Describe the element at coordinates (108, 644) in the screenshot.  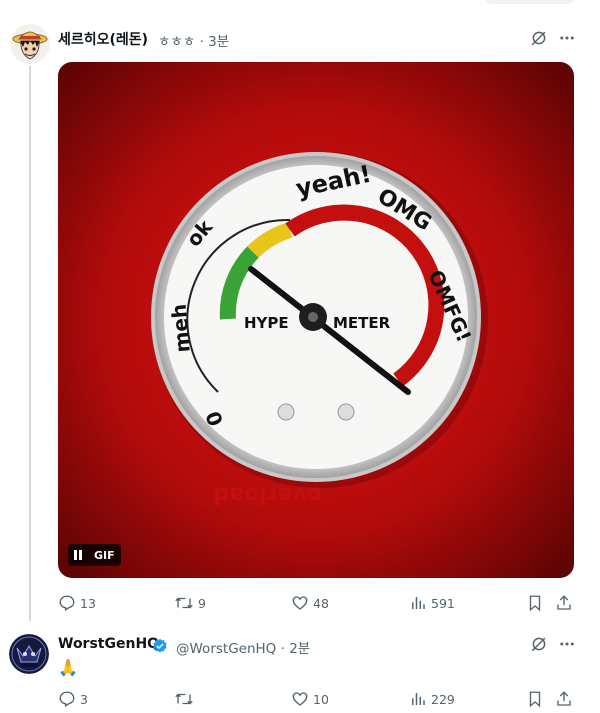
I see `display-name: WorstGenHQ` at that location.